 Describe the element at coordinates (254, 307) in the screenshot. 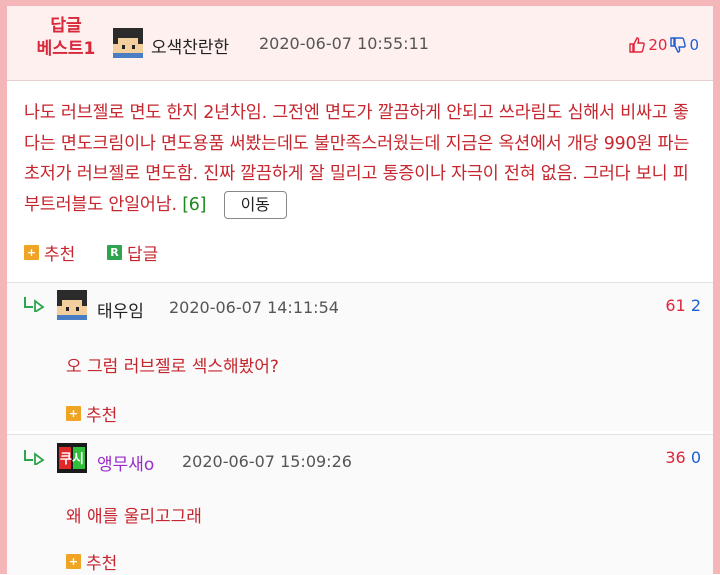

I see `comment-date: 2020-06-07 14:11:54` at that location.